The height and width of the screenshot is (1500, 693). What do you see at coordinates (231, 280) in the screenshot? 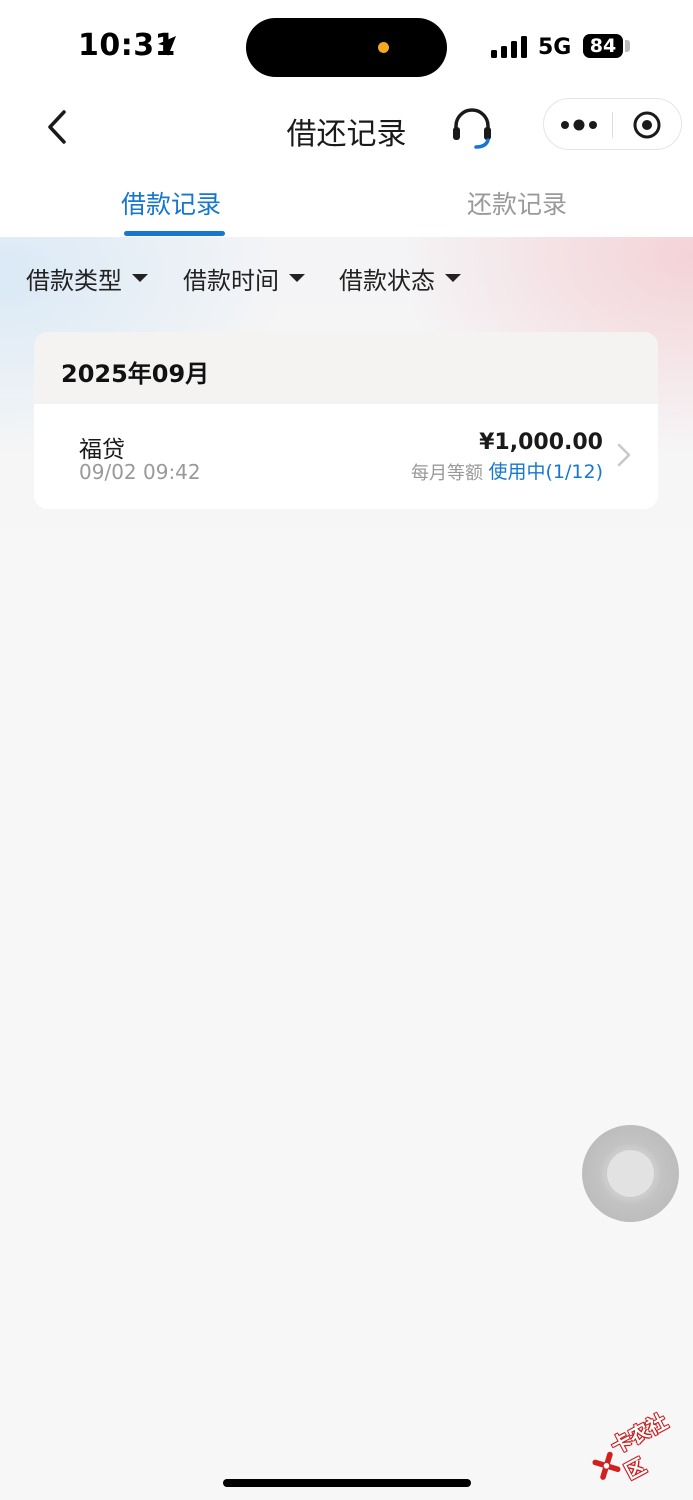
I see `filter-label: 借款时间` at bounding box center [231, 280].